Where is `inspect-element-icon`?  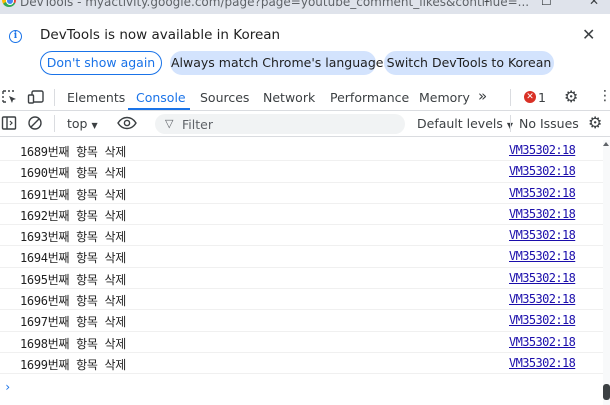 inspect-element-icon is located at coordinates (10, 97).